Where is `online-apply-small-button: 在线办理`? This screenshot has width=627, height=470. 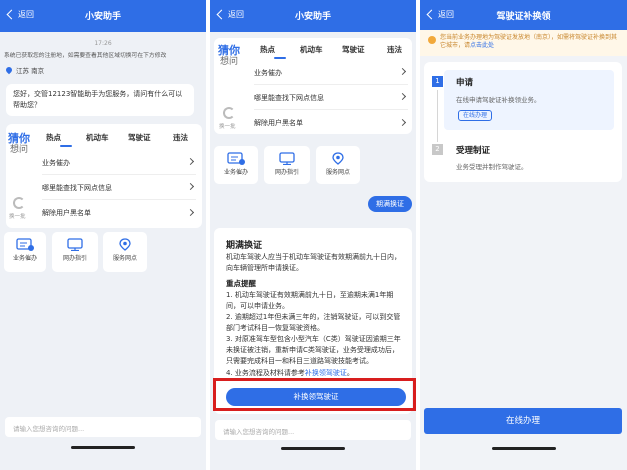
online-apply-small-button: 在线办理 is located at coordinates (475, 115).